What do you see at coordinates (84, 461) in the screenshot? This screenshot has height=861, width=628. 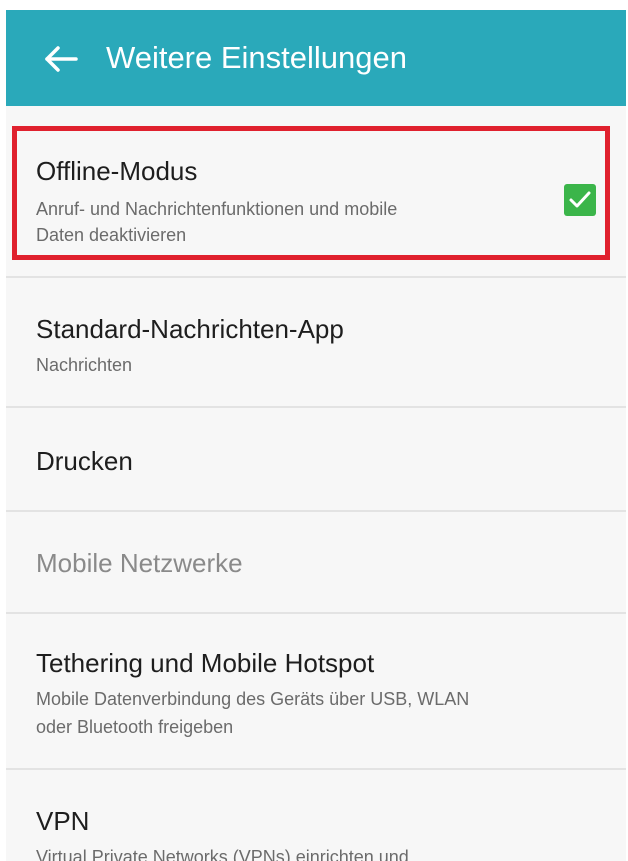 I see `print-title: Drucken` at bounding box center [84, 461].